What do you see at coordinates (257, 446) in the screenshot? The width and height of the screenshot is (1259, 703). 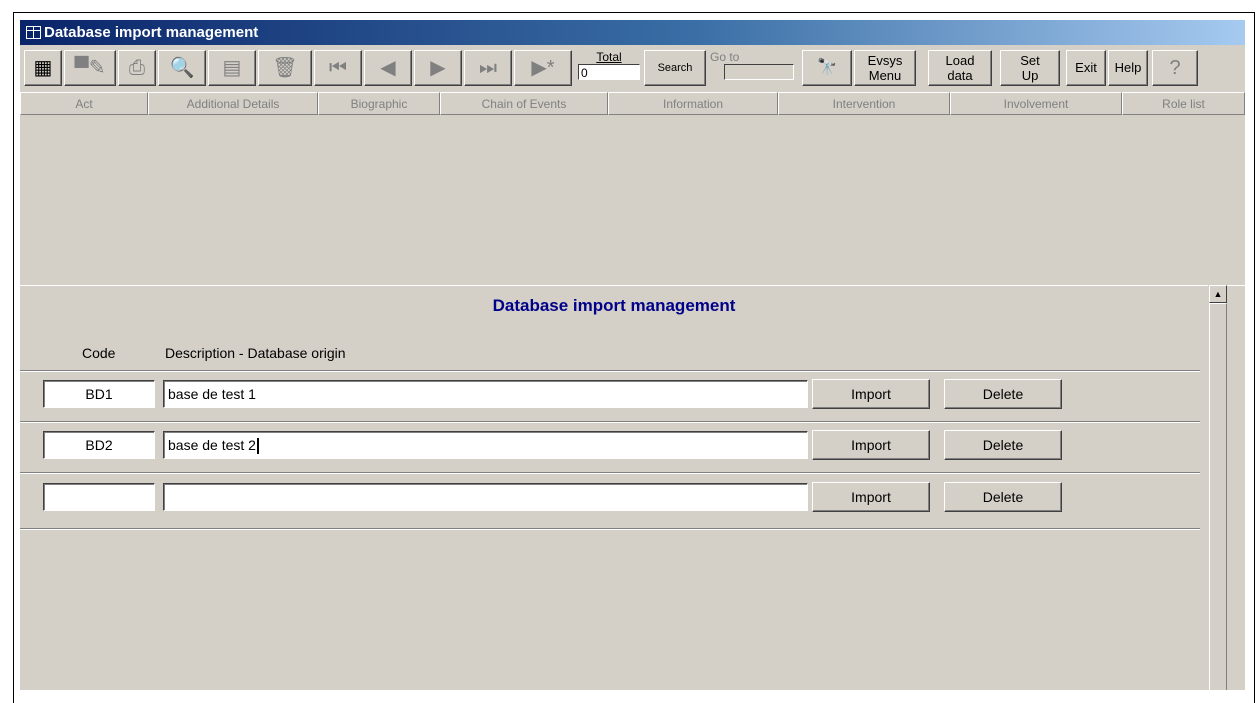 I see `text-cursor` at bounding box center [257, 446].